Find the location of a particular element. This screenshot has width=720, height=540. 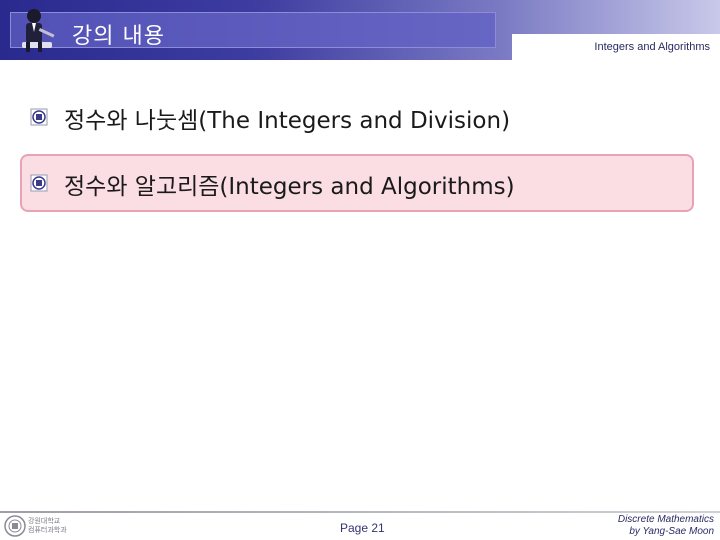

footer-divider is located at coordinates (360, 512).